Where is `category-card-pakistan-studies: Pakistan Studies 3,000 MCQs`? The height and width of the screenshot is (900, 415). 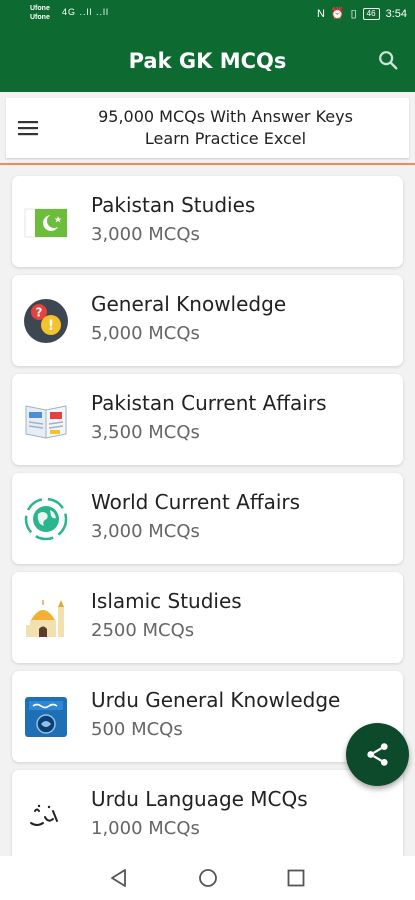 category-card-pakistan-studies: Pakistan Studies 3,000 MCQs is located at coordinates (207, 221).